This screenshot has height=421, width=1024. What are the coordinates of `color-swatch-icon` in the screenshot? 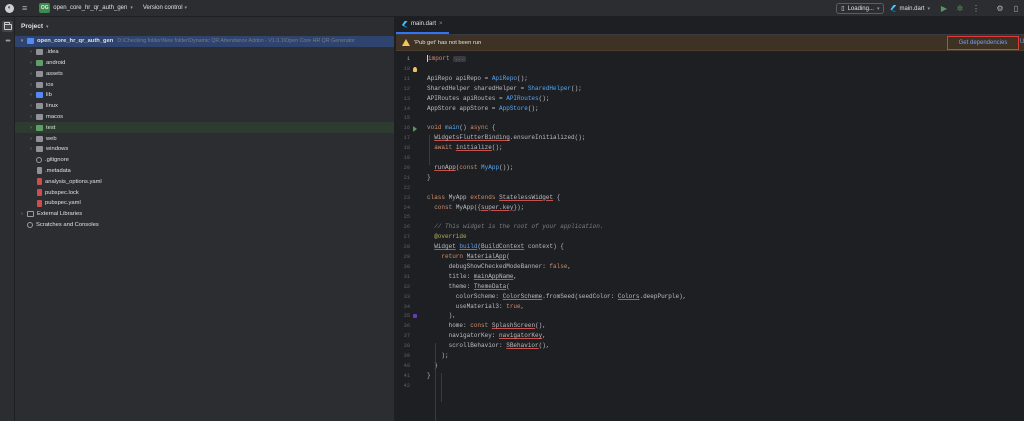 It's located at (415, 316).